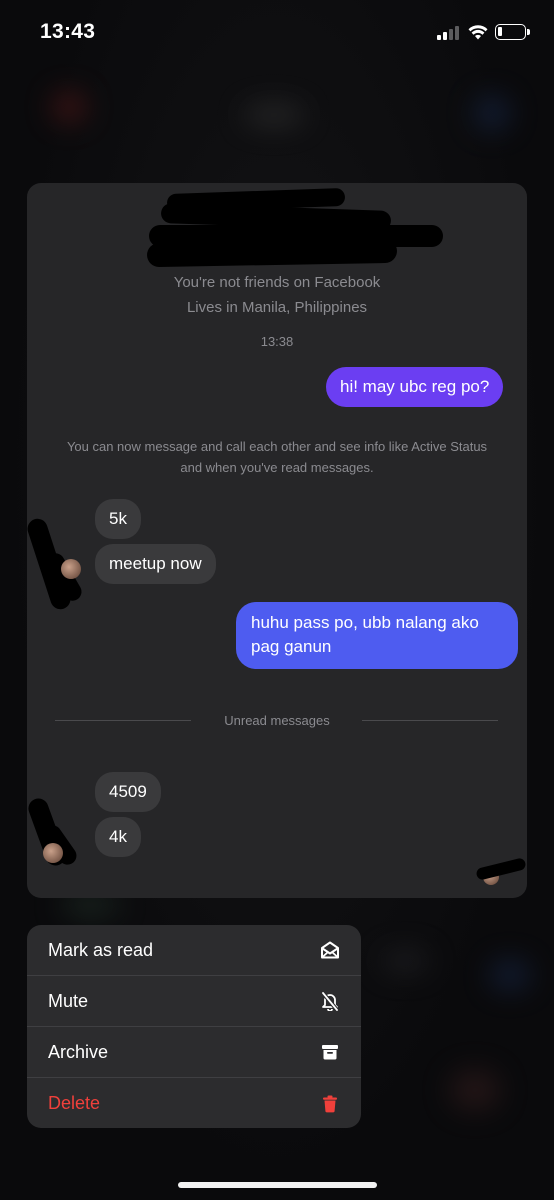  I want to click on message-timestamp: 13:38, so click(277, 341).